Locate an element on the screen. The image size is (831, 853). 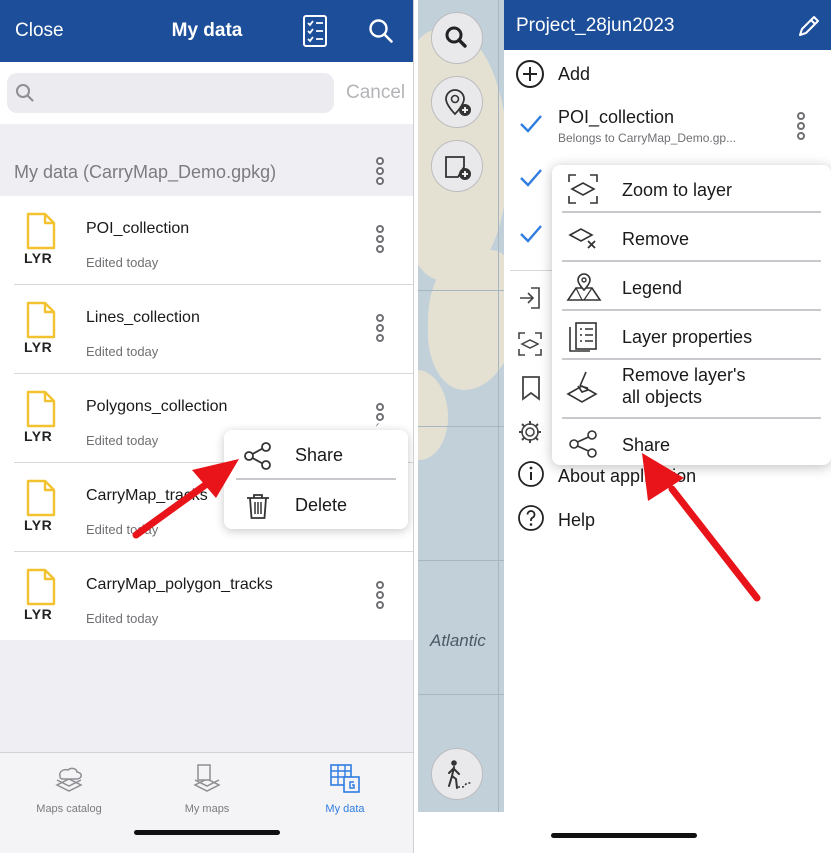
add-polygon-button is located at coordinates (457, 166).